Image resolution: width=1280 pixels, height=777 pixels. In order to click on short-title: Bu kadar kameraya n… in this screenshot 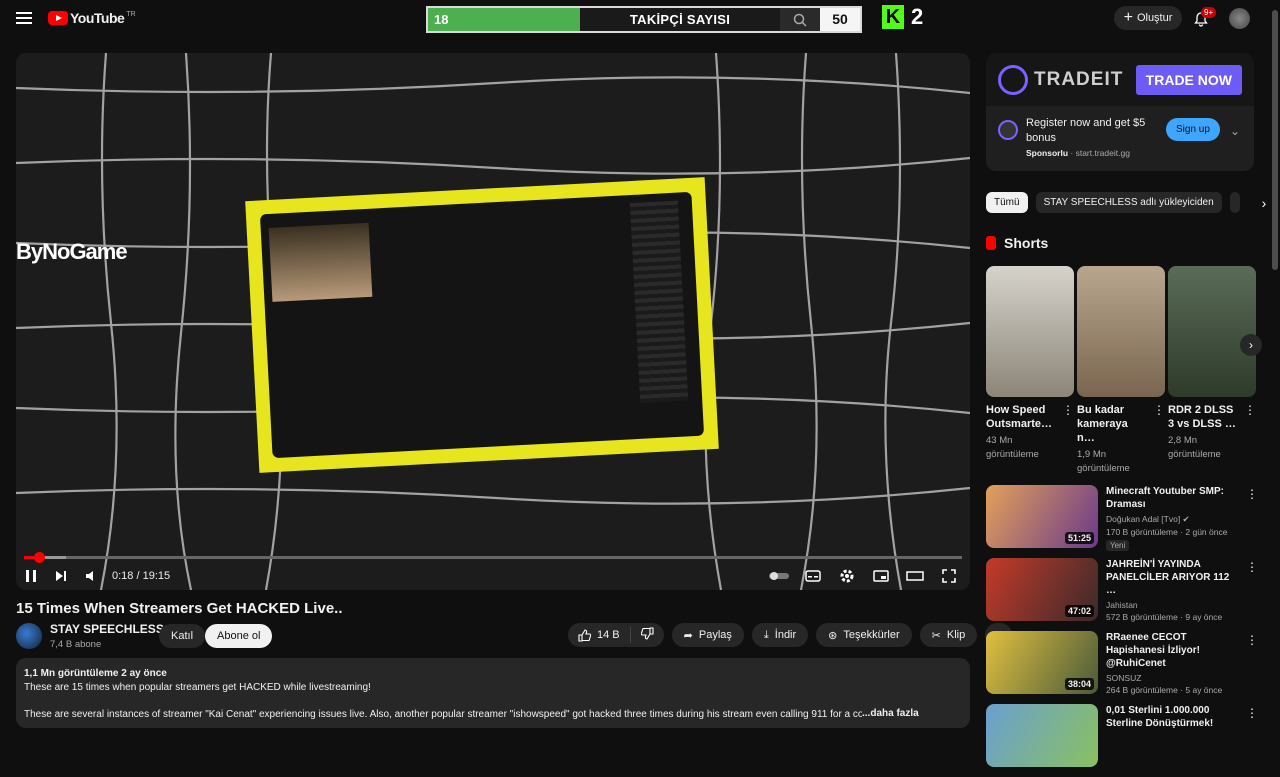, I will do `click(1112, 424)`.